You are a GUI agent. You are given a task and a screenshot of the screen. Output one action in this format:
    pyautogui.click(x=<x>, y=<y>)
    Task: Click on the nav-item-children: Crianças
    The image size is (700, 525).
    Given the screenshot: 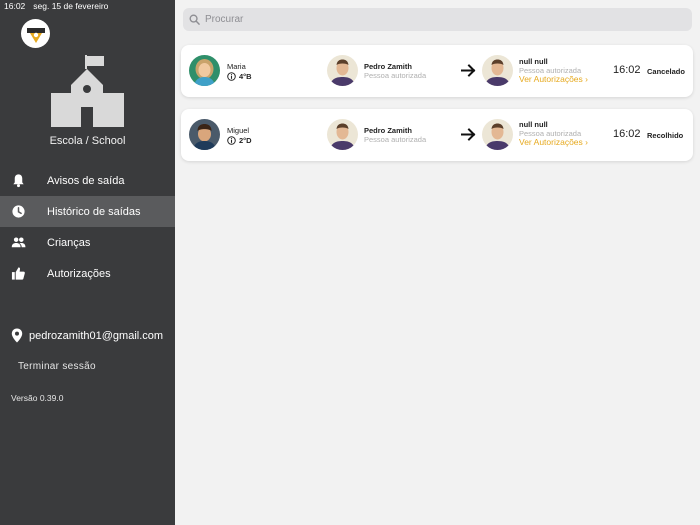 What is the action you would take?
    pyautogui.click(x=87, y=242)
    